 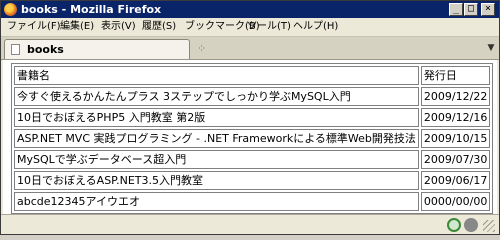 I want to click on tab-label: books, so click(x=45, y=49).